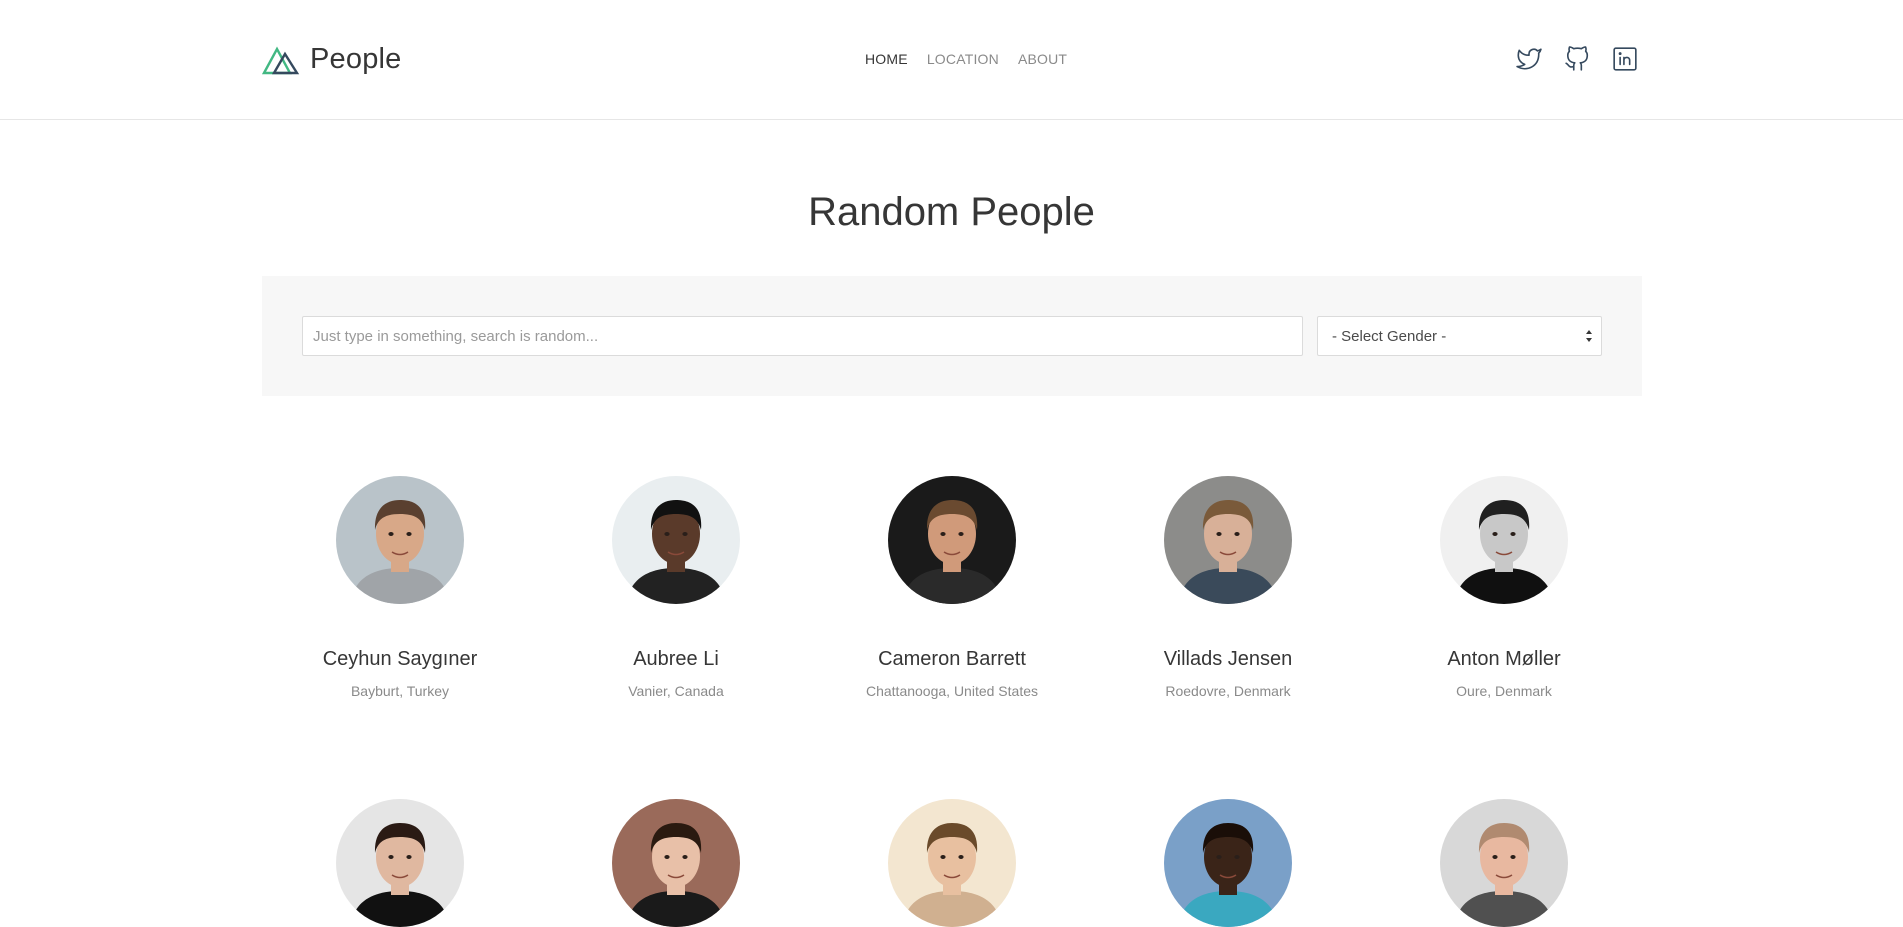 This screenshot has width=1903, height=927. I want to click on gender-select: - Select Gender -, so click(1459, 336).